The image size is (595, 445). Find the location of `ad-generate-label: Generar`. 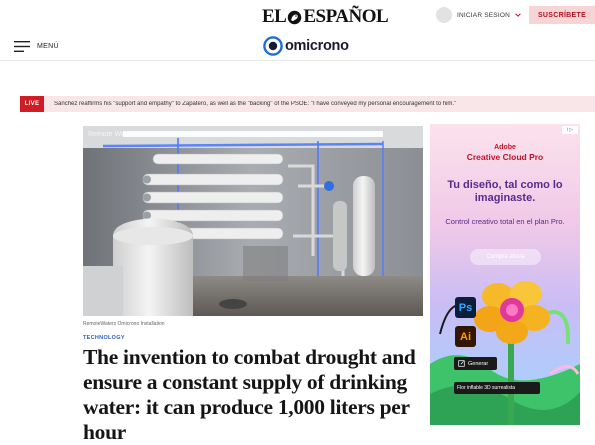

ad-generate-label: Generar is located at coordinates (478, 363).